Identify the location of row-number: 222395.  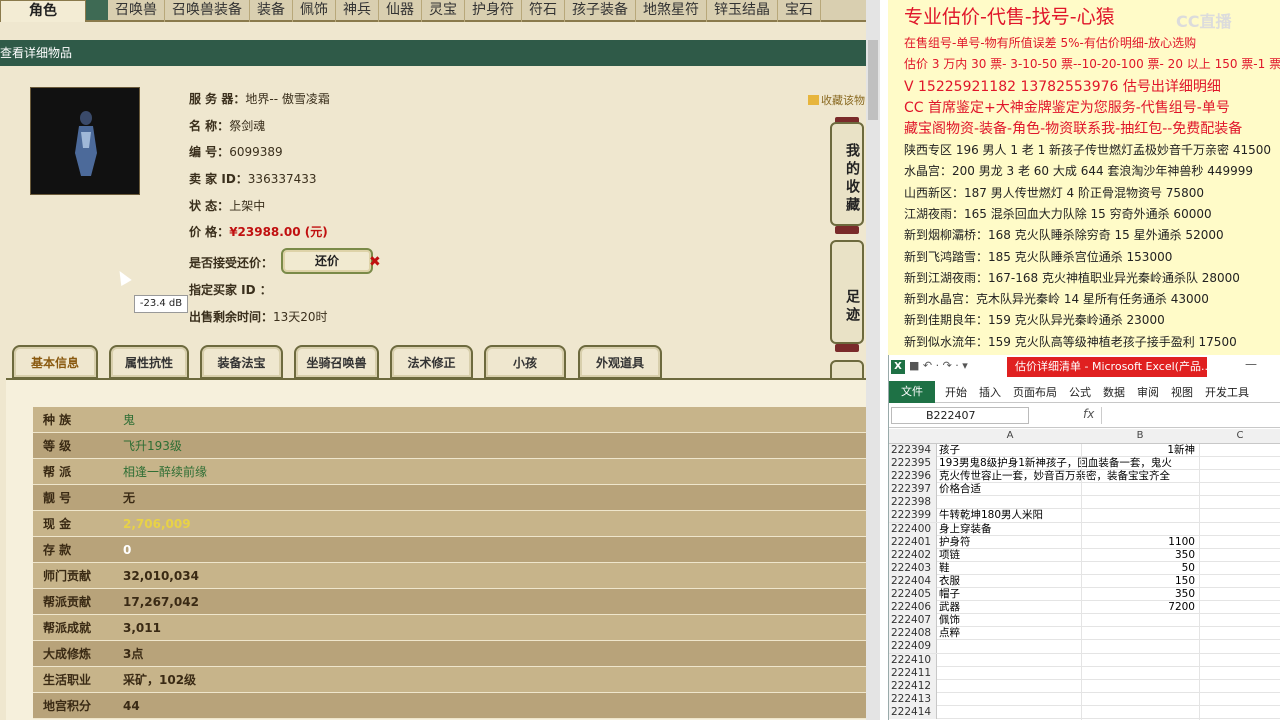
(913, 464).